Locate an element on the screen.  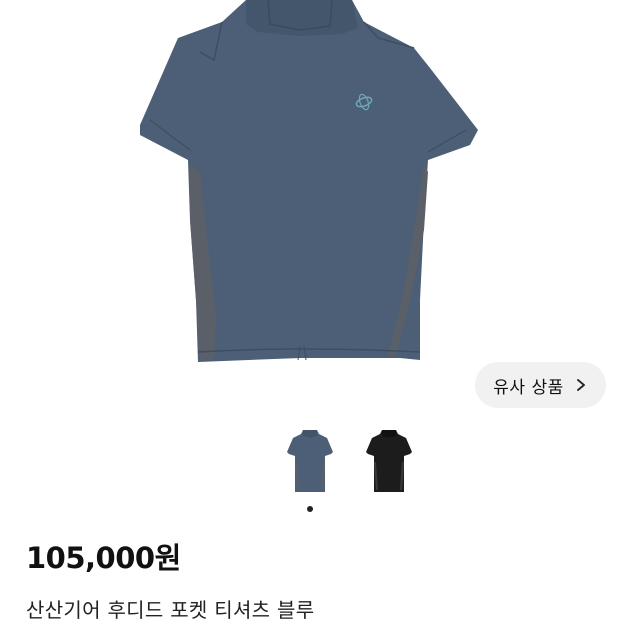
blue-hoodie-thumbnail-icon is located at coordinates (310, 461).